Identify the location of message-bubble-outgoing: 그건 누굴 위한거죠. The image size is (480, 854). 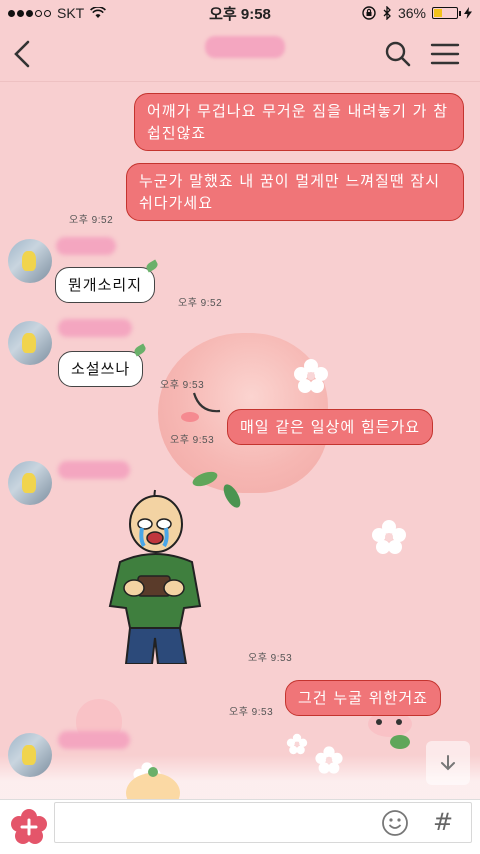
(363, 698).